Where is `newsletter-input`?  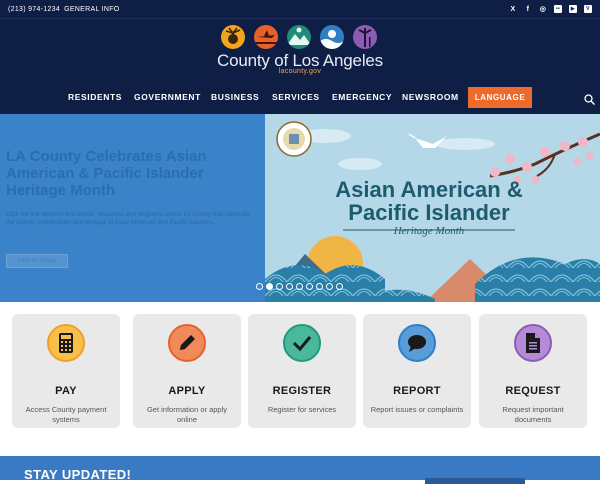
newsletter-input is located at coordinates (475, 481).